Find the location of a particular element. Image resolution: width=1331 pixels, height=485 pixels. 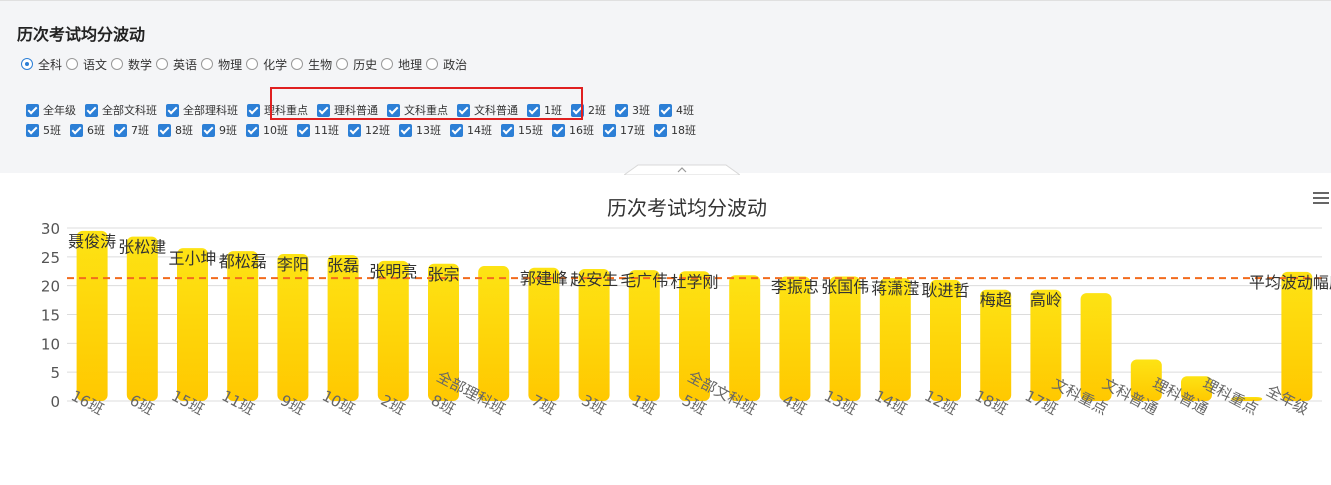

class-filter-b-5: 10班 is located at coordinates (267, 130).